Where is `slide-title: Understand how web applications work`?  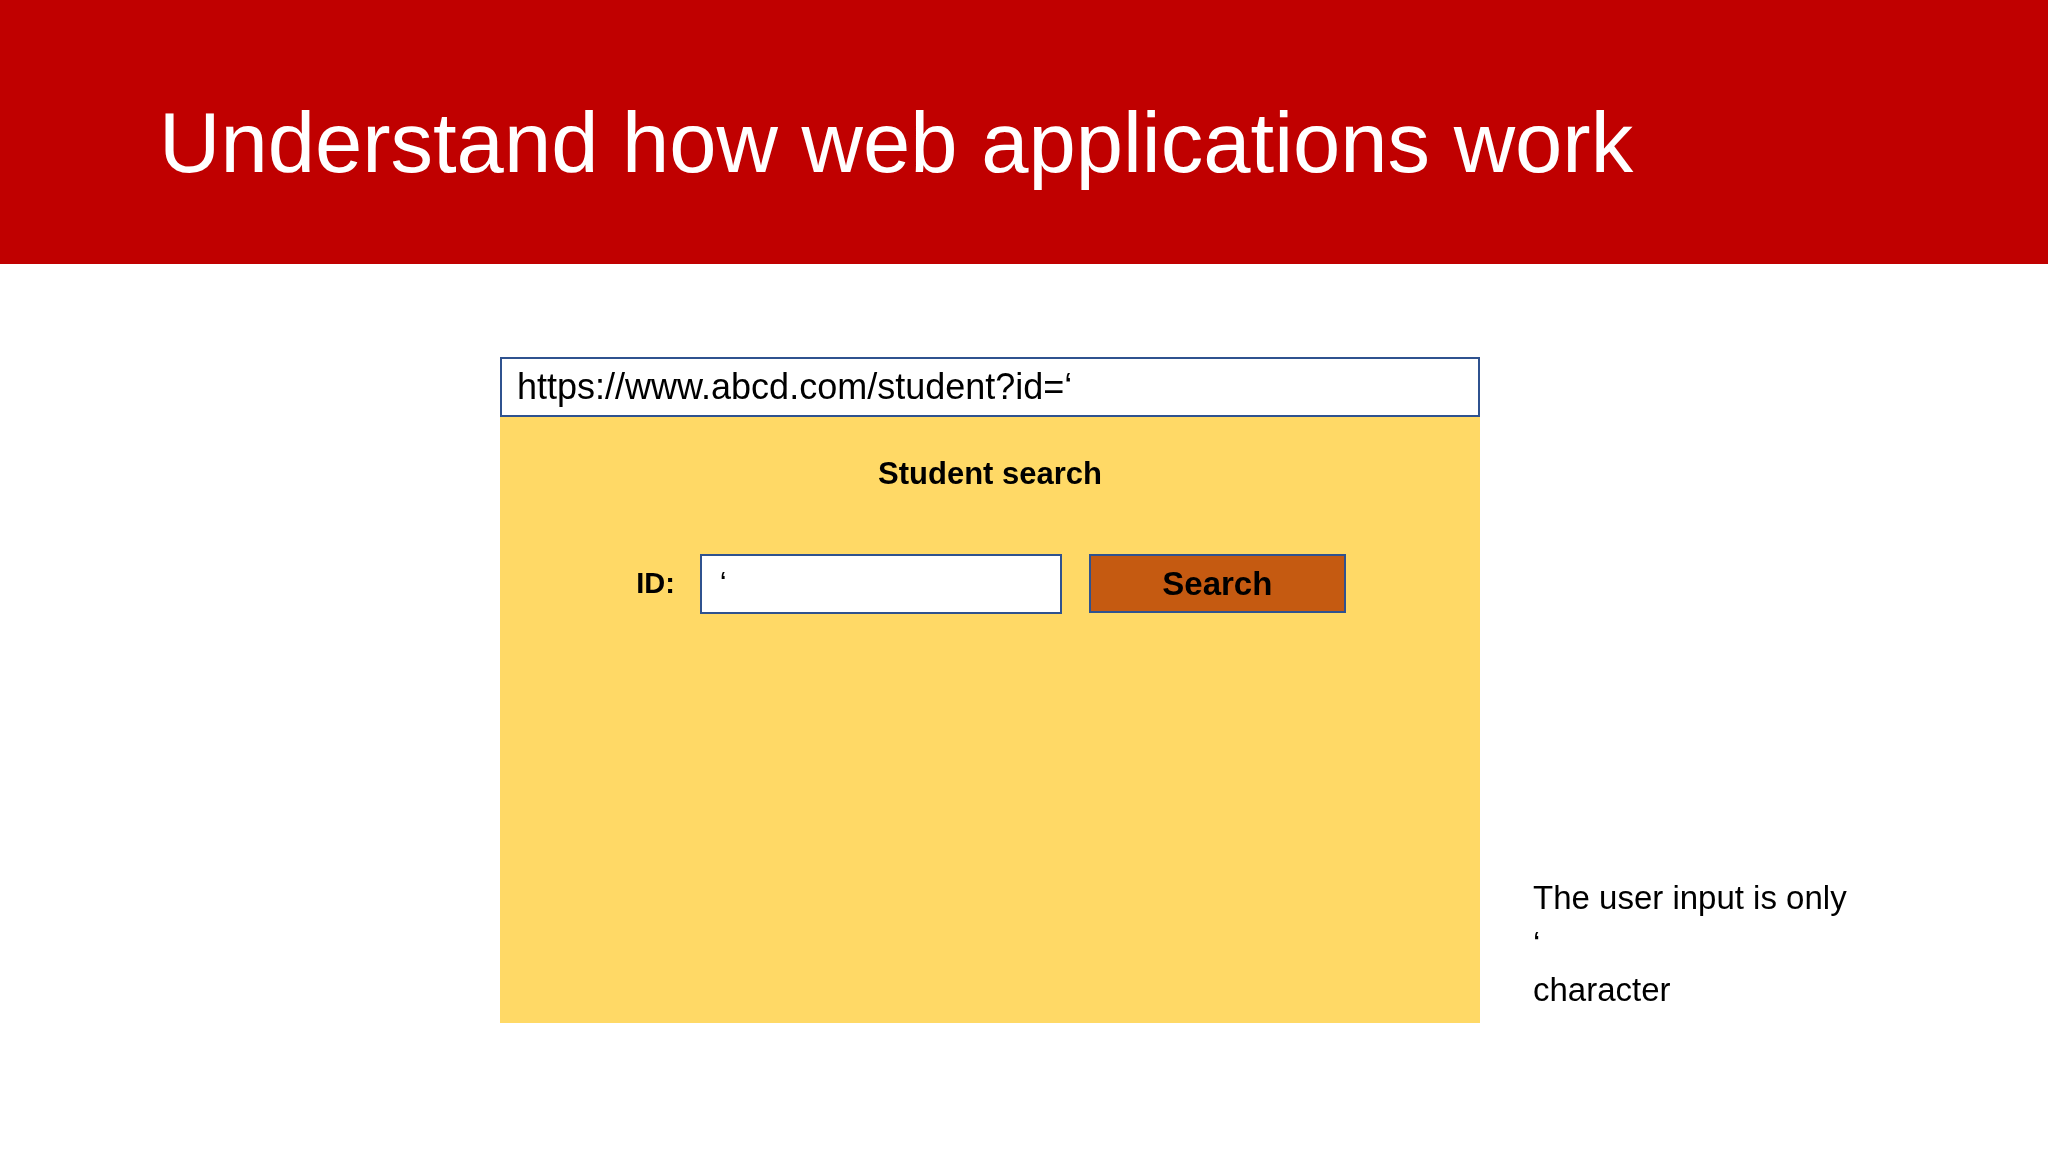
slide-title: Understand how web applications work is located at coordinates (896, 142).